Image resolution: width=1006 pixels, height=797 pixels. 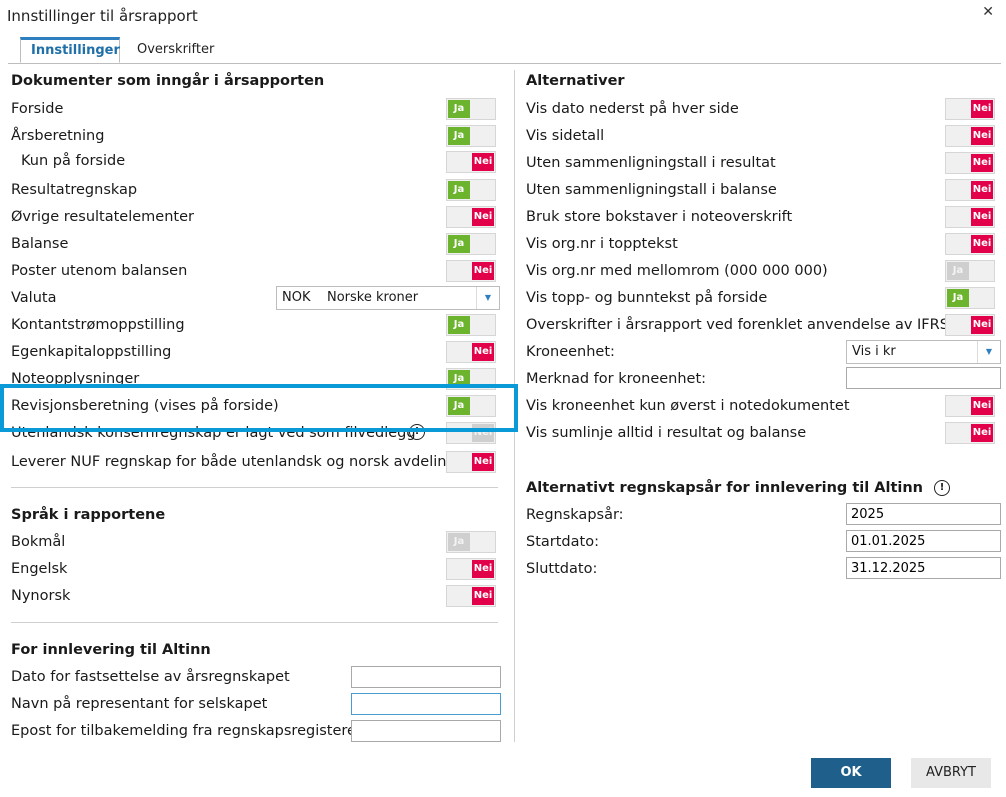 What do you see at coordinates (471, 596) in the screenshot?
I see `toggle-nynorsk: Nei` at bounding box center [471, 596].